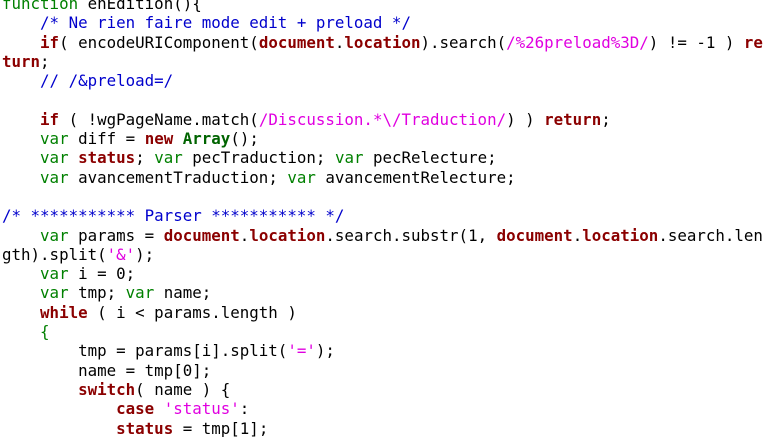  What do you see at coordinates (389, 80) in the screenshot?
I see `code-line: // /&preload=/` at bounding box center [389, 80].